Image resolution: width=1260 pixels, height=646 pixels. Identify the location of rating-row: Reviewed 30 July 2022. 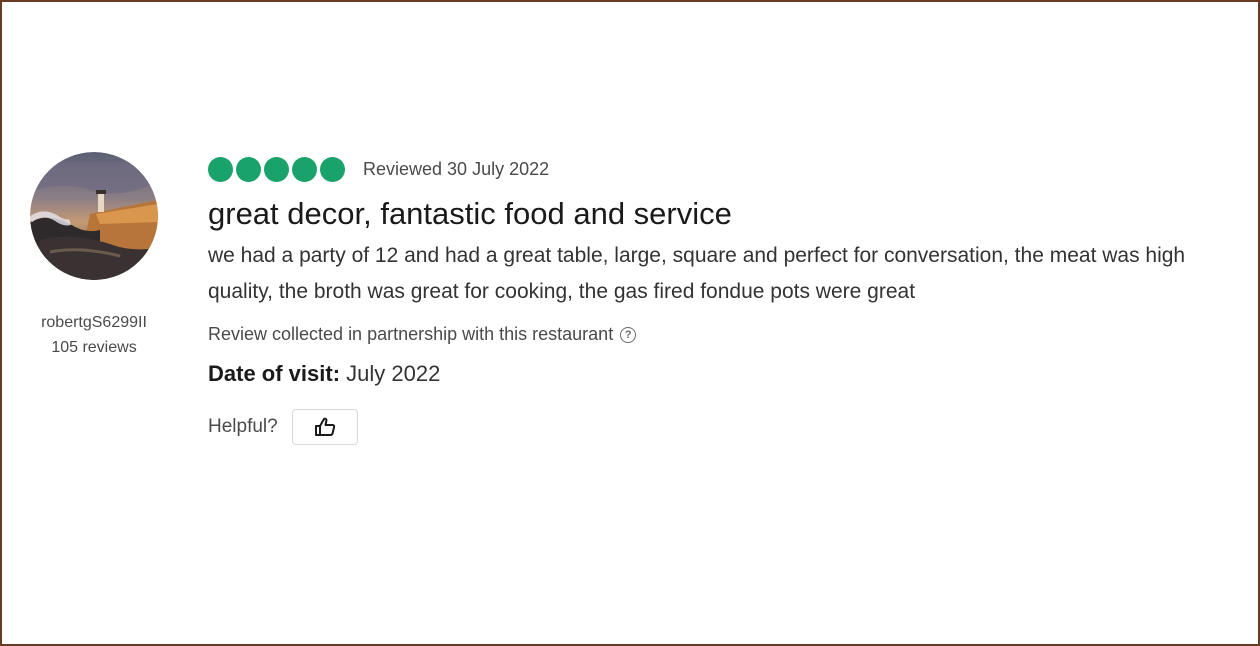
(723, 169).